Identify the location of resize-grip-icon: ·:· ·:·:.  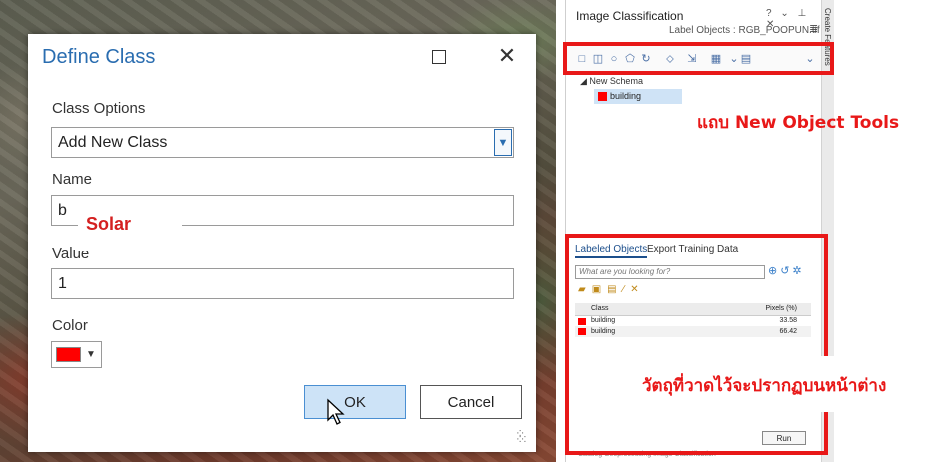
(521, 436).